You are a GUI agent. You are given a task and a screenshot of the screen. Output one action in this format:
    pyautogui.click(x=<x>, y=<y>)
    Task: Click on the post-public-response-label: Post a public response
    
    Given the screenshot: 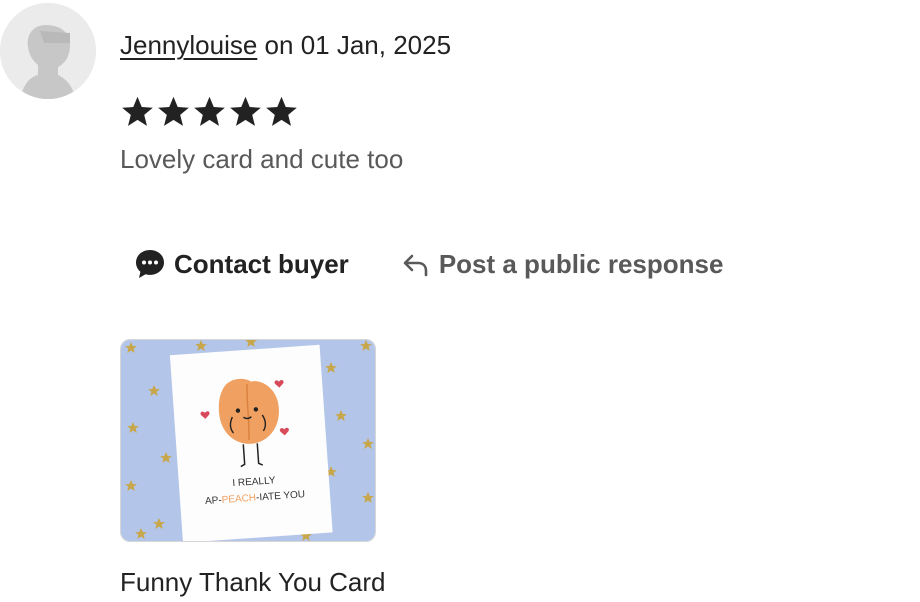 What is the action you would take?
    pyautogui.click(x=581, y=264)
    